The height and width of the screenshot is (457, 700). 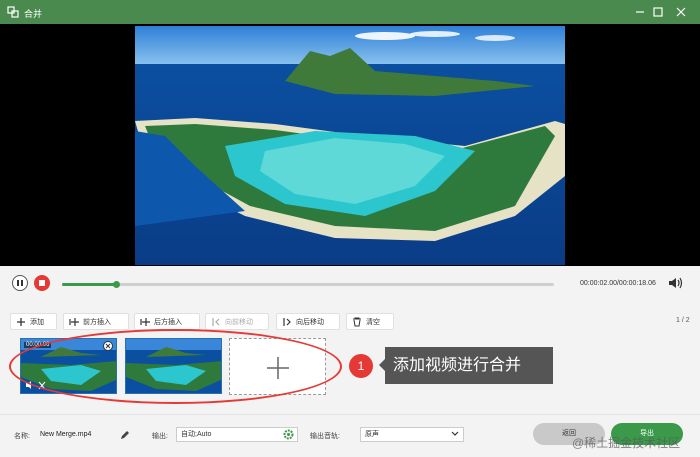 I want to click on clear-label: 清空, so click(x=373, y=322).